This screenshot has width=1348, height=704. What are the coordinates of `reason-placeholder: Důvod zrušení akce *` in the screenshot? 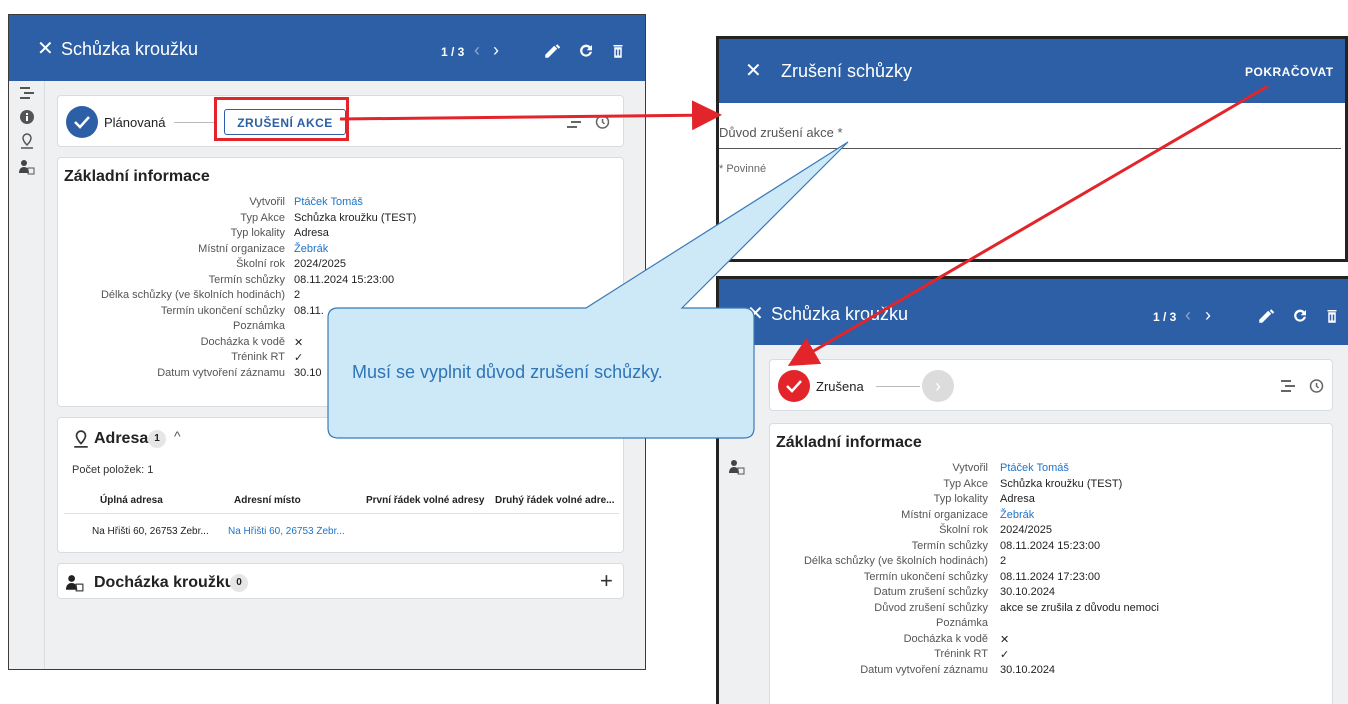 It's located at (781, 132).